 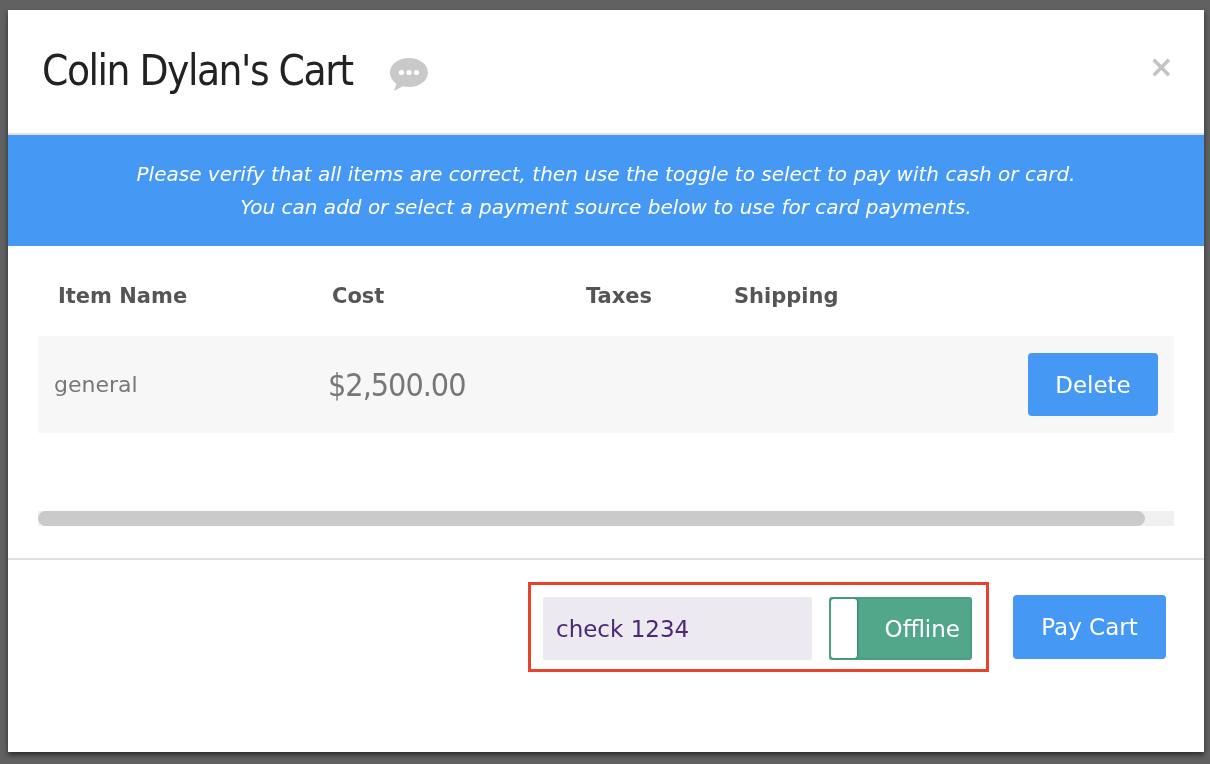 I want to click on dialog-title: Colin Dylan's Cart, so click(x=197, y=71).